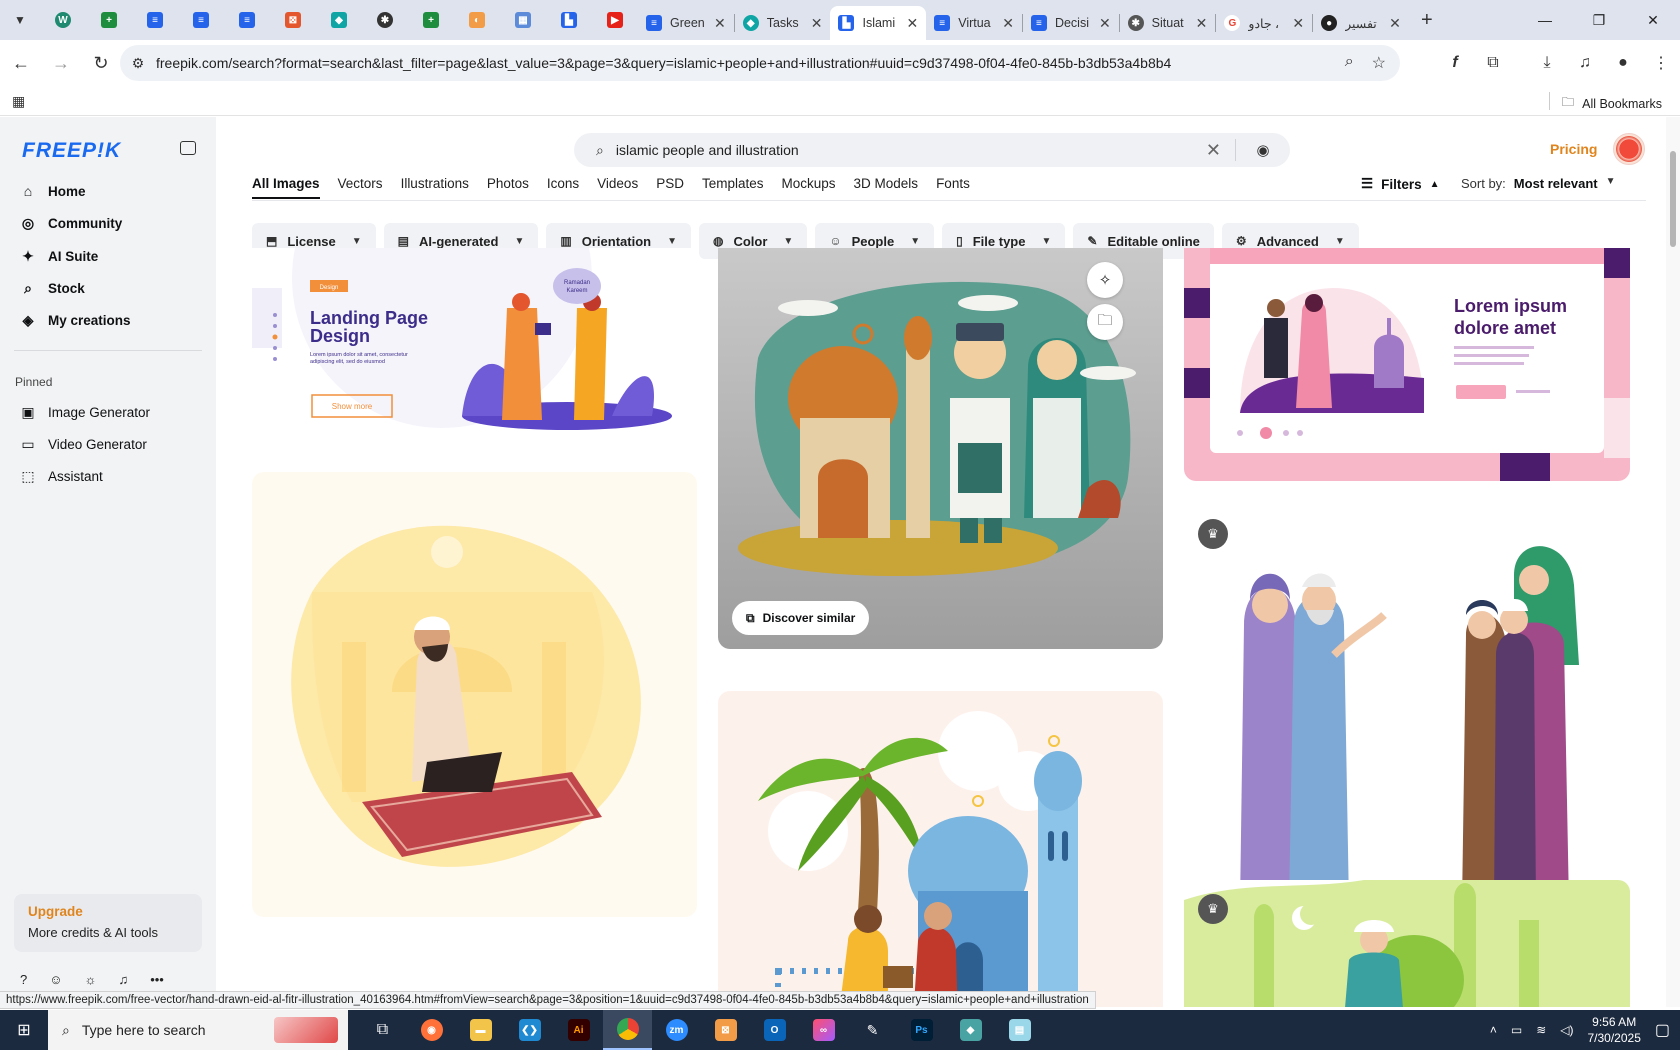 The image size is (1680, 1050). I want to click on volume-icon: ◁), so click(1566, 1030).